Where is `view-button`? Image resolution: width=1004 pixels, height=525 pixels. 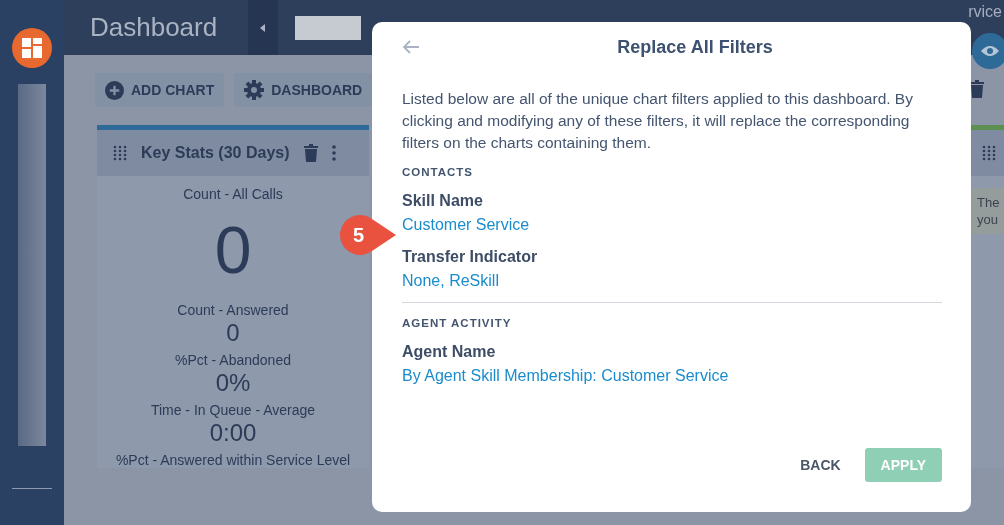
view-button is located at coordinates (988, 51).